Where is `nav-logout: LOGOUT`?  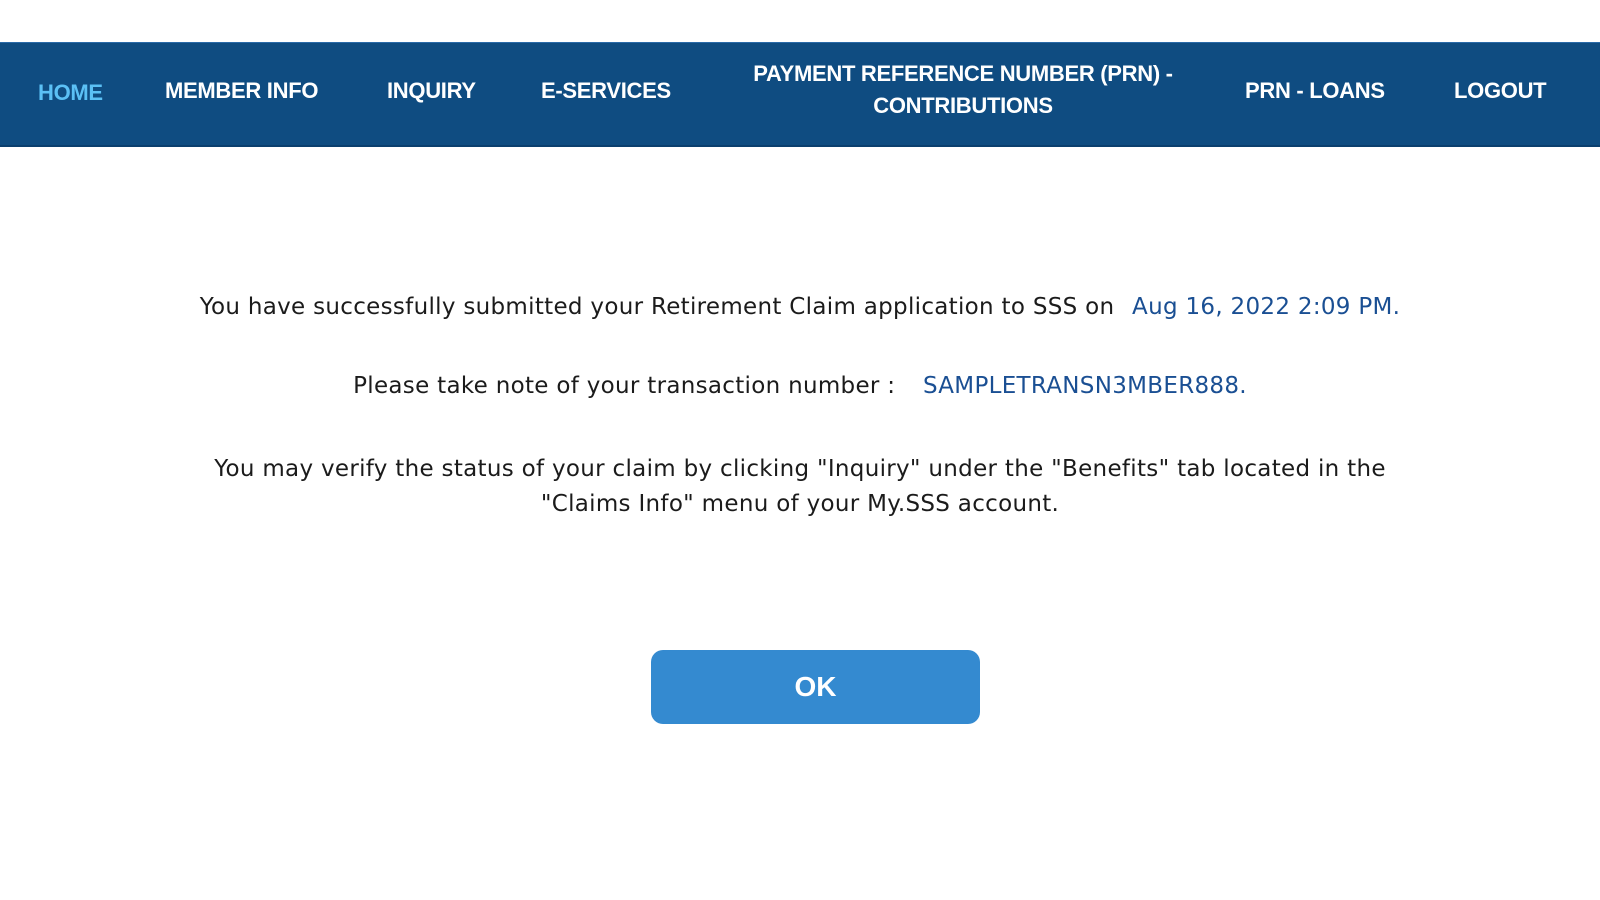
nav-logout: LOGOUT is located at coordinates (1500, 91).